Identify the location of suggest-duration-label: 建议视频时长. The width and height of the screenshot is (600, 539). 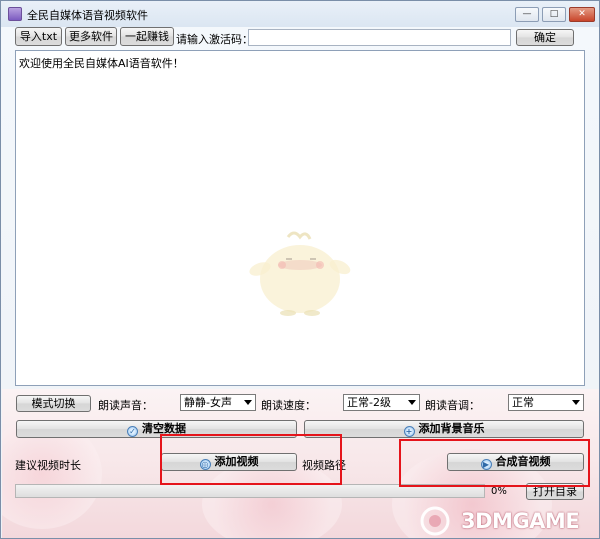
(48, 465).